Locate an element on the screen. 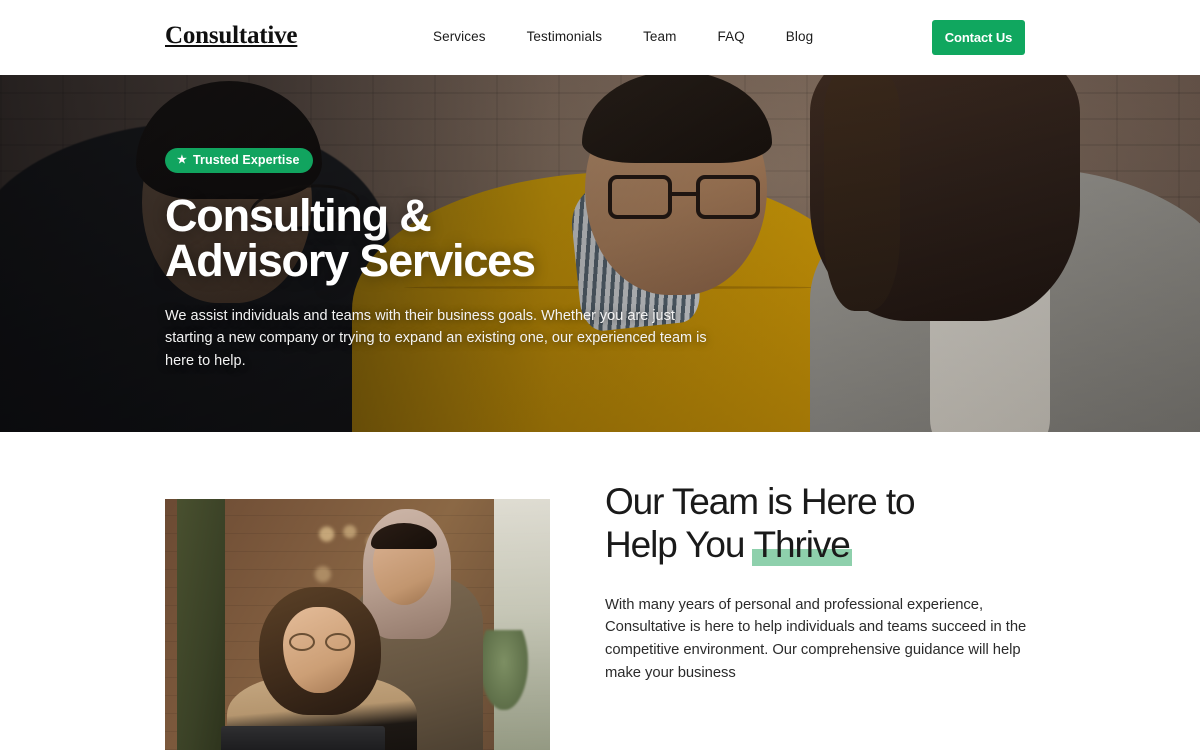 This screenshot has width=1200, height=750. team-photo is located at coordinates (357, 624).